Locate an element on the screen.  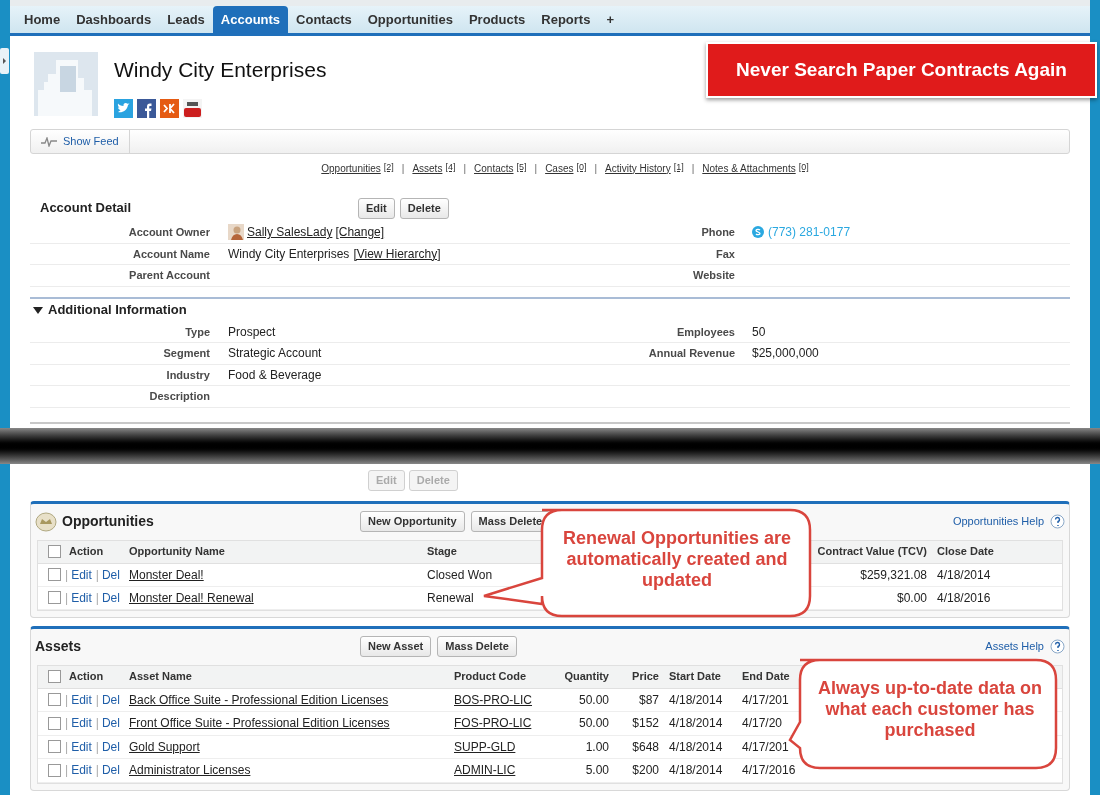
nav-tab: + is located at coordinates (610, 19).